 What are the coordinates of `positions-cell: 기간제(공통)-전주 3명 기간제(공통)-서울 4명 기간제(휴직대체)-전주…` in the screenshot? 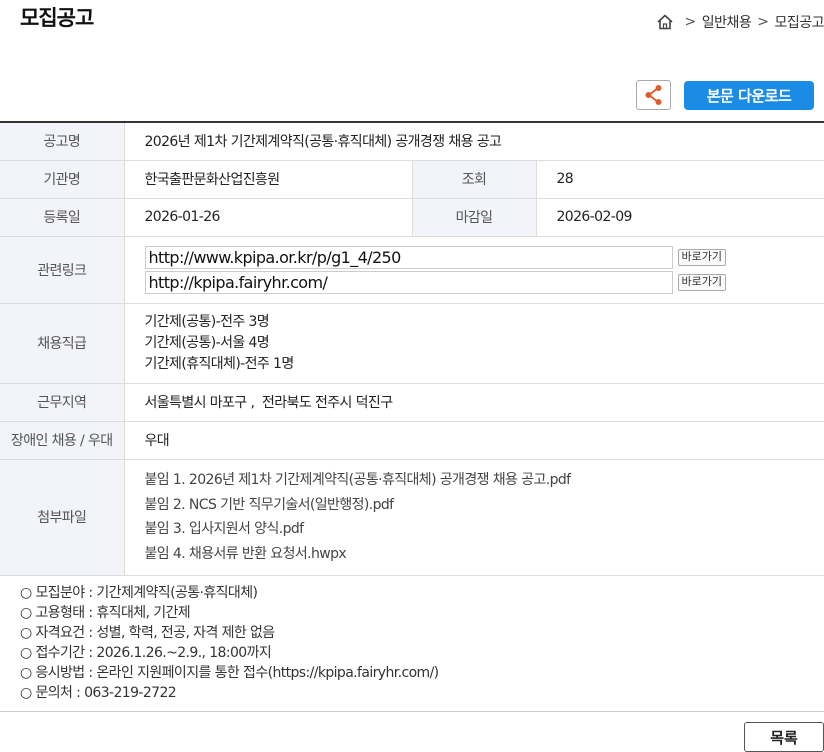 It's located at (474, 343).